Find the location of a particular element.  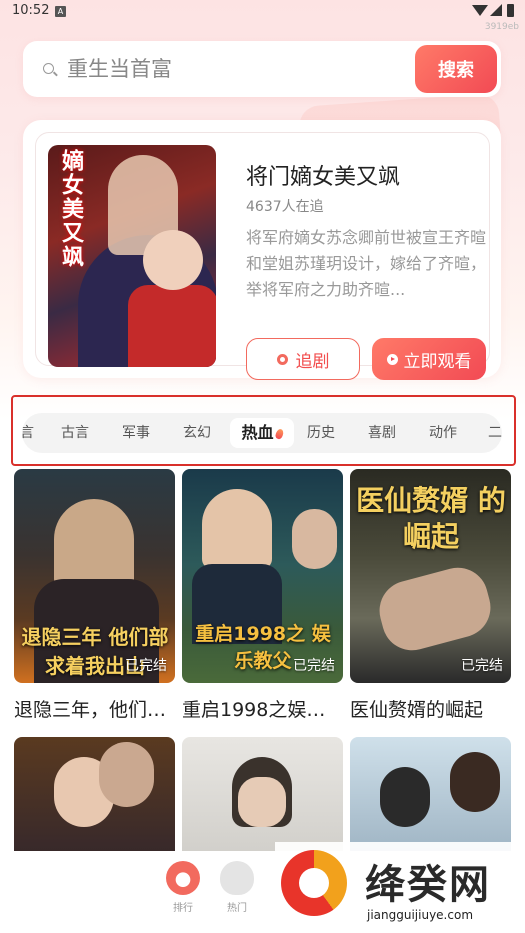

status-time: 10:52 is located at coordinates (31, 10).